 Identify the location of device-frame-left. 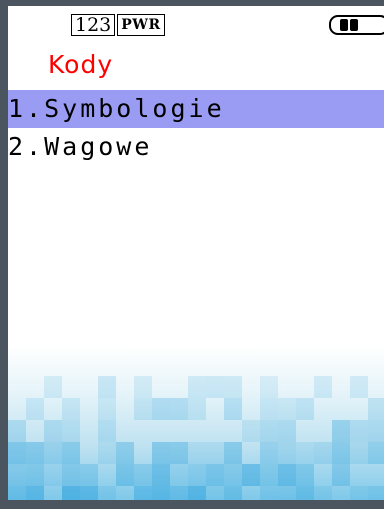
(4, 254).